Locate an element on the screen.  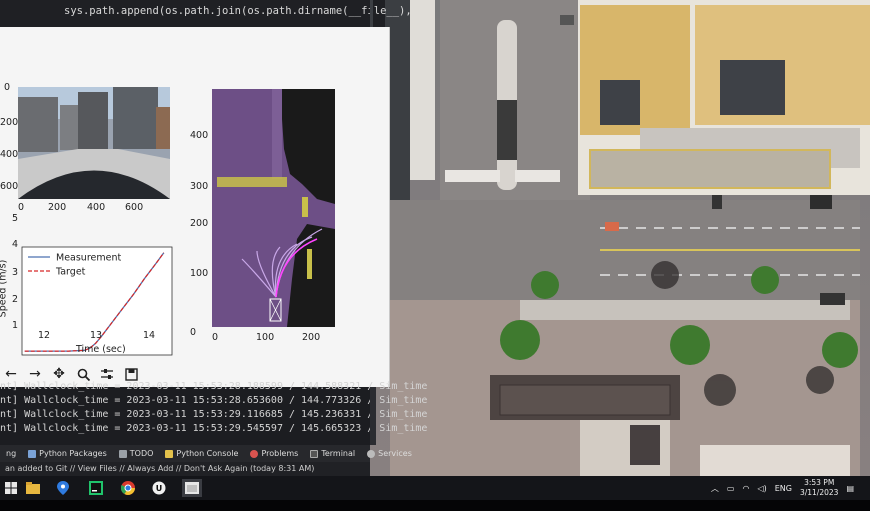
chevron-up-icon: ︿ is located at coordinates (715, 488).